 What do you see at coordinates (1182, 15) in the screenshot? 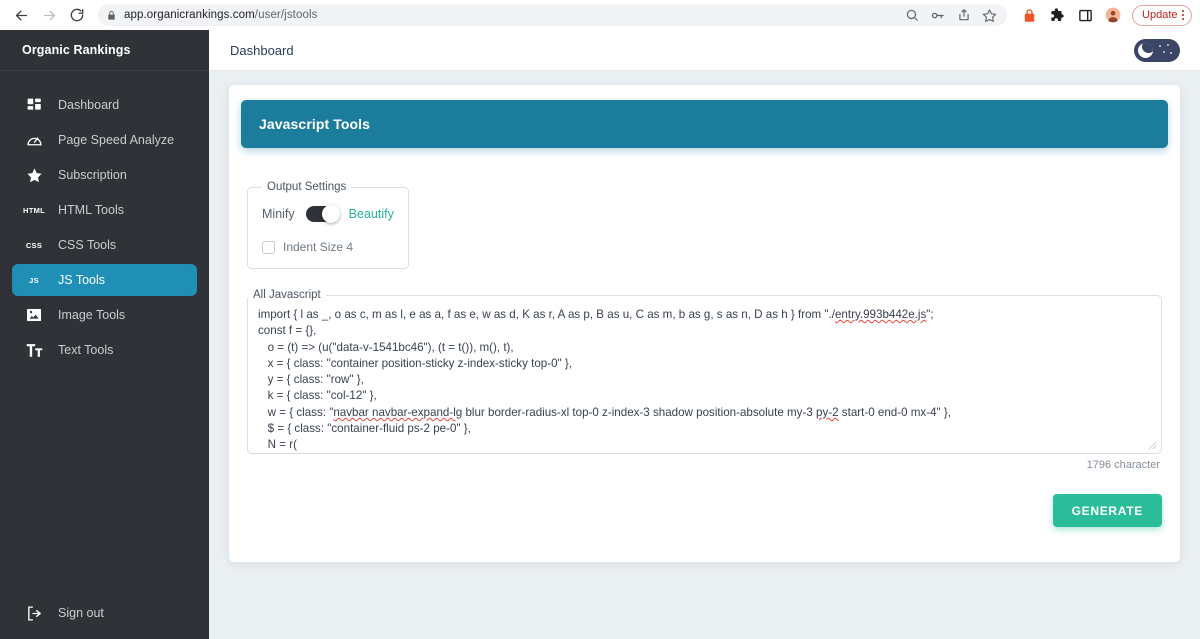
I see `kebab-menu-icon` at bounding box center [1182, 15].